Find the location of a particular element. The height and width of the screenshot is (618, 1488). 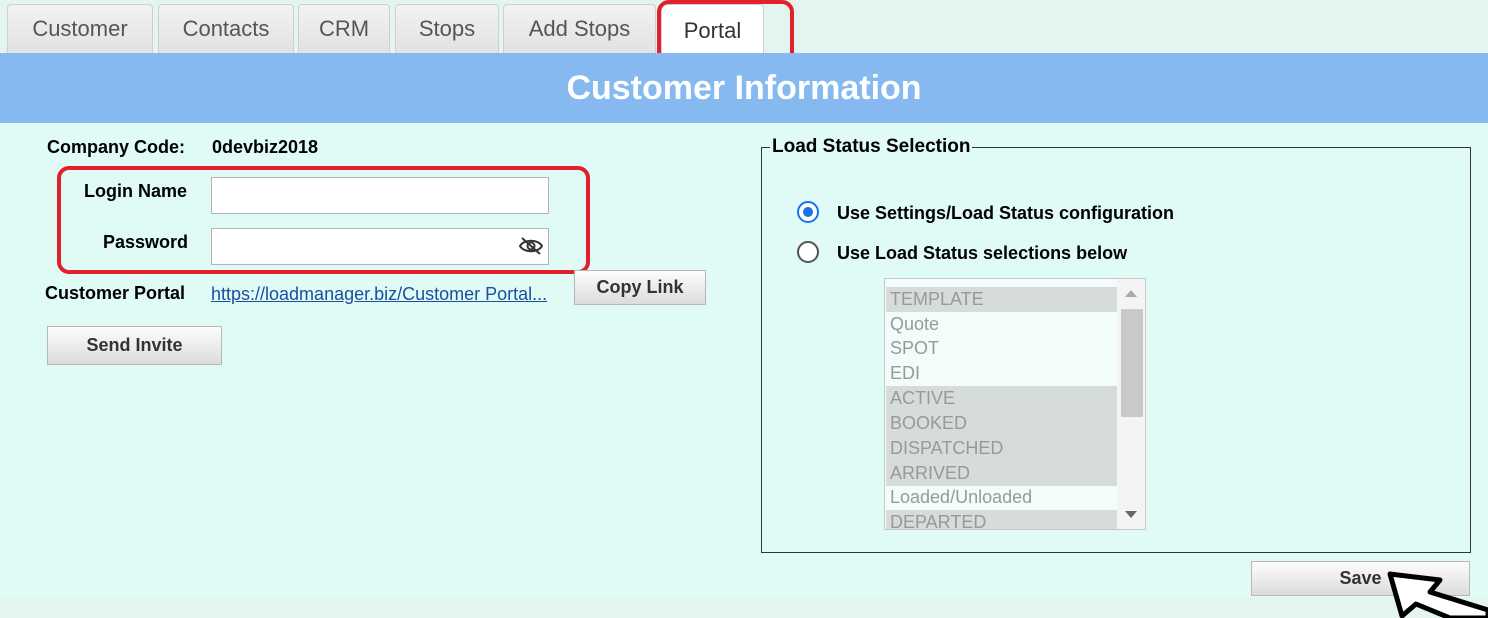

scroll-up-icon is located at coordinates (1131, 293).